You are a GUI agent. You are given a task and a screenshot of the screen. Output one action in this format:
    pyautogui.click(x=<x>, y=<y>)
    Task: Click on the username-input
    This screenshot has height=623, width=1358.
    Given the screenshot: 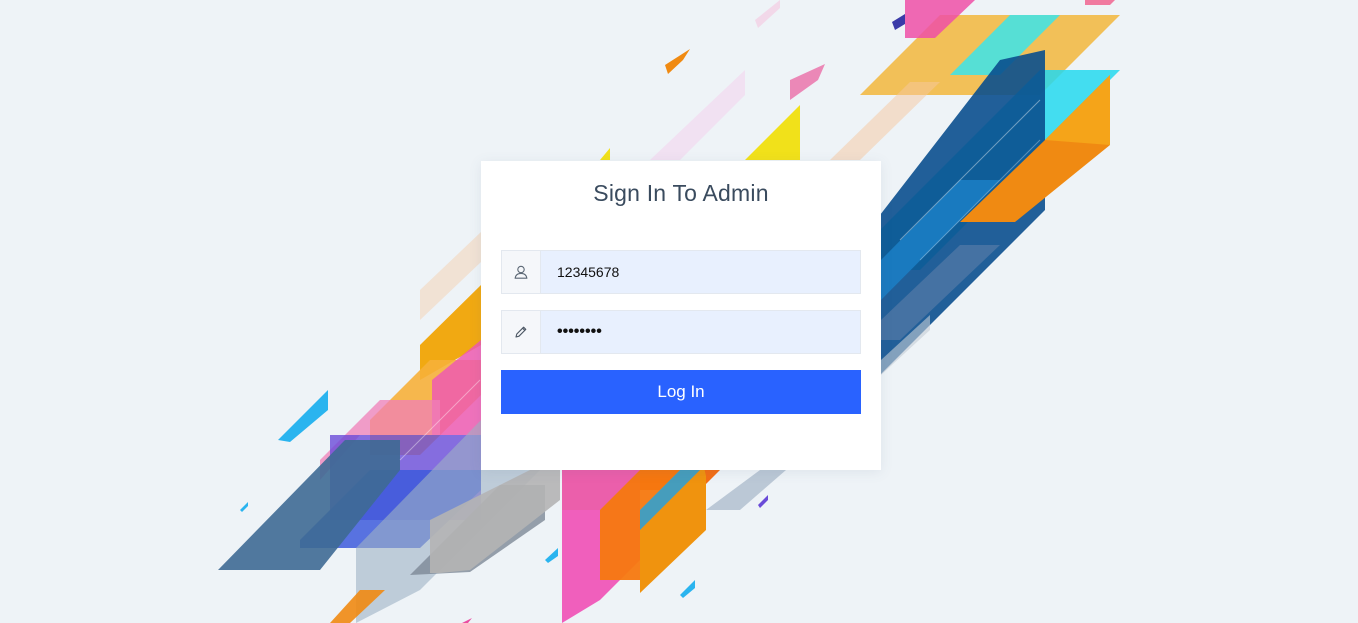 What is the action you would take?
    pyautogui.click(x=700, y=272)
    